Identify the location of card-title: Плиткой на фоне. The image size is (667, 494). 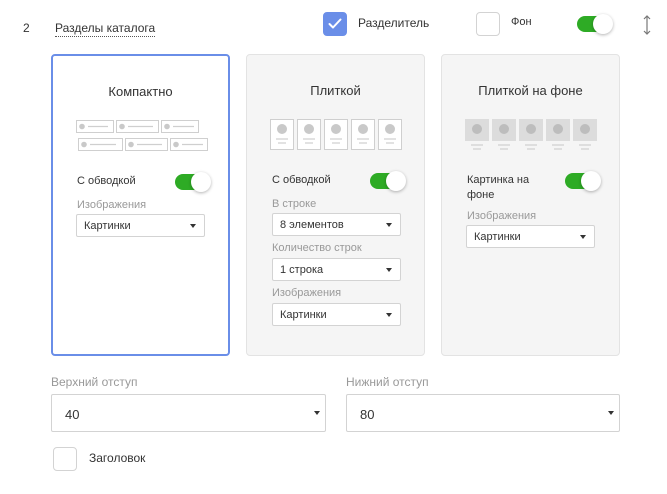
(530, 90).